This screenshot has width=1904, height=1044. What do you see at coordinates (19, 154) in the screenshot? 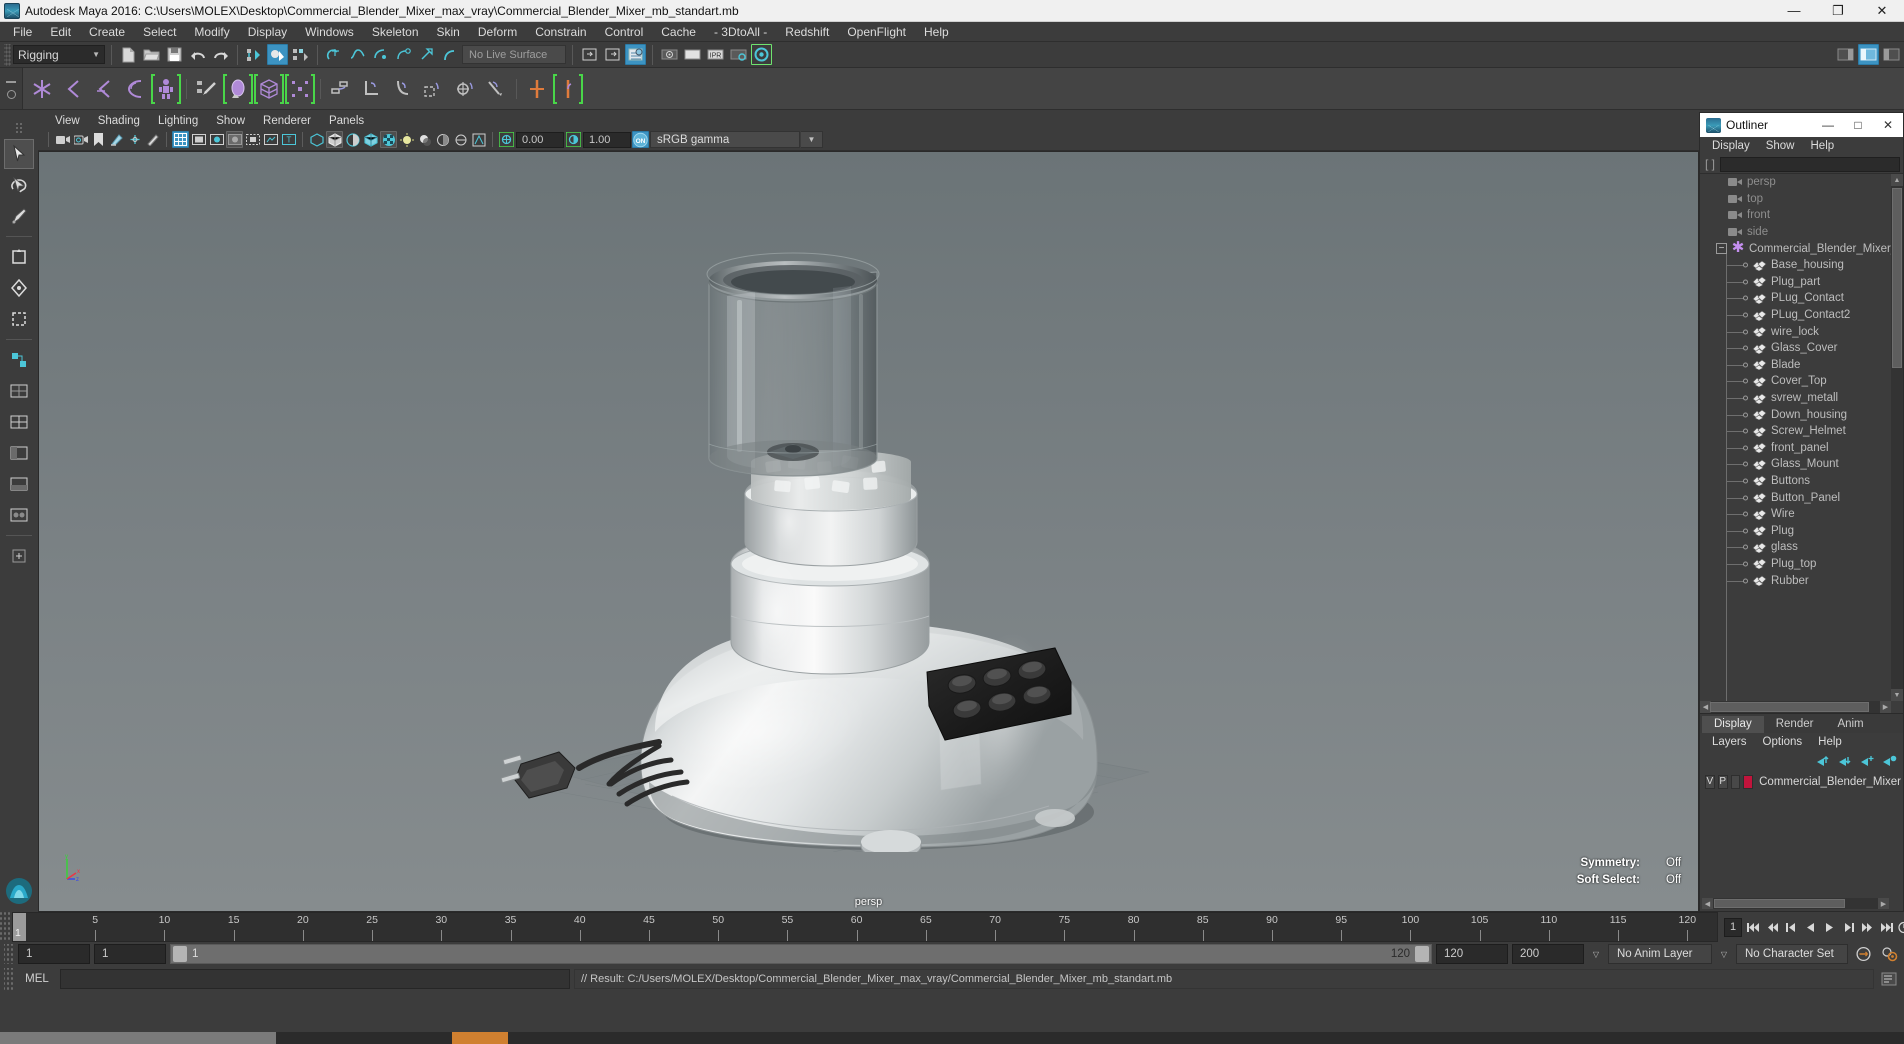
I see `select-tool-button` at bounding box center [19, 154].